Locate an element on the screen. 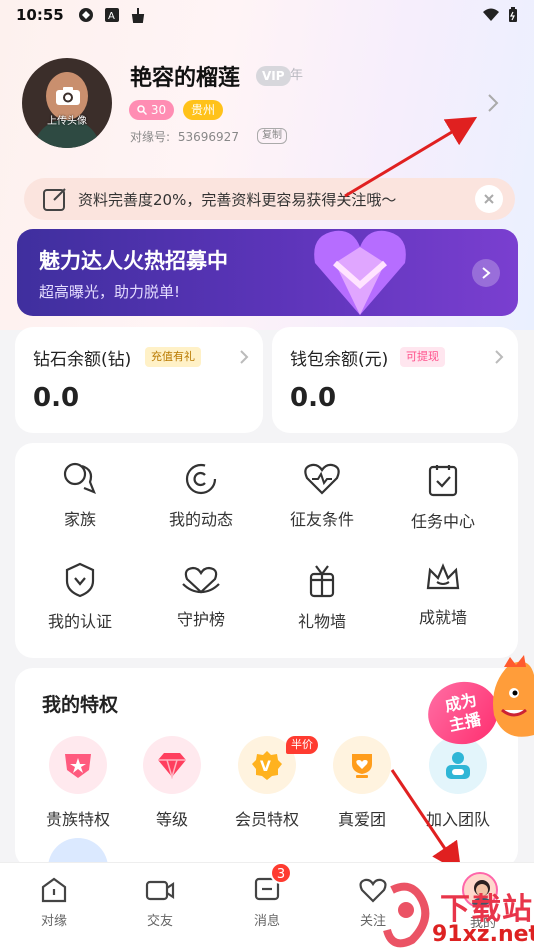 The width and height of the screenshot is (534, 950). tab-friends: 交友 is located at coordinates (160, 902).